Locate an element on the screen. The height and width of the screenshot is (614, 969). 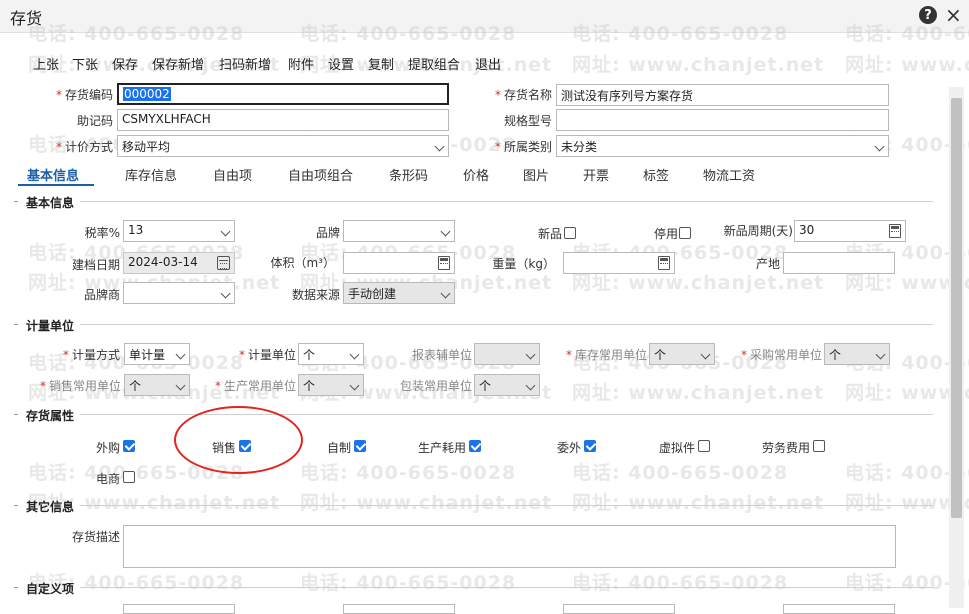
purchase-unit-select: 个 is located at coordinates (857, 354).